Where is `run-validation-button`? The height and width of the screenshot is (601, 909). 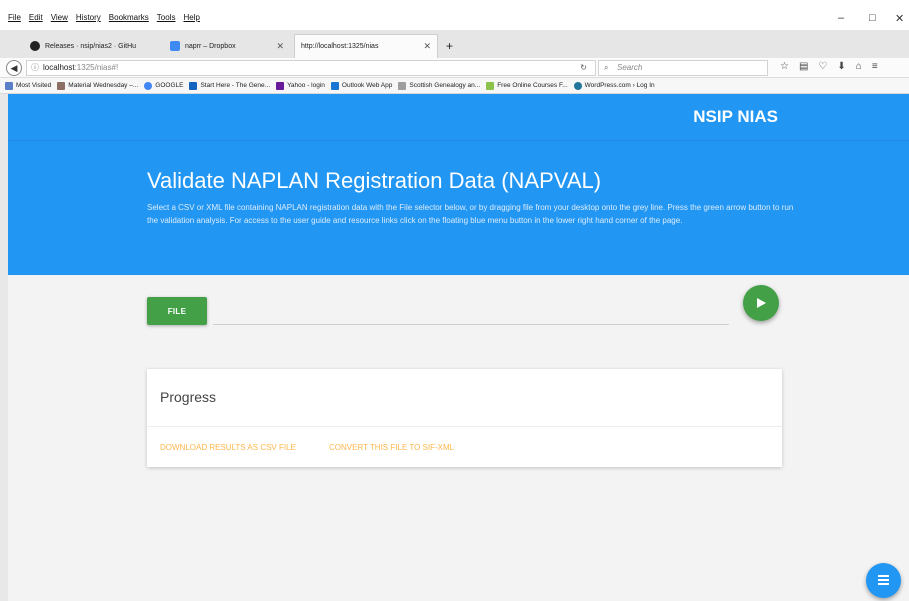 run-validation-button is located at coordinates (761, 303).